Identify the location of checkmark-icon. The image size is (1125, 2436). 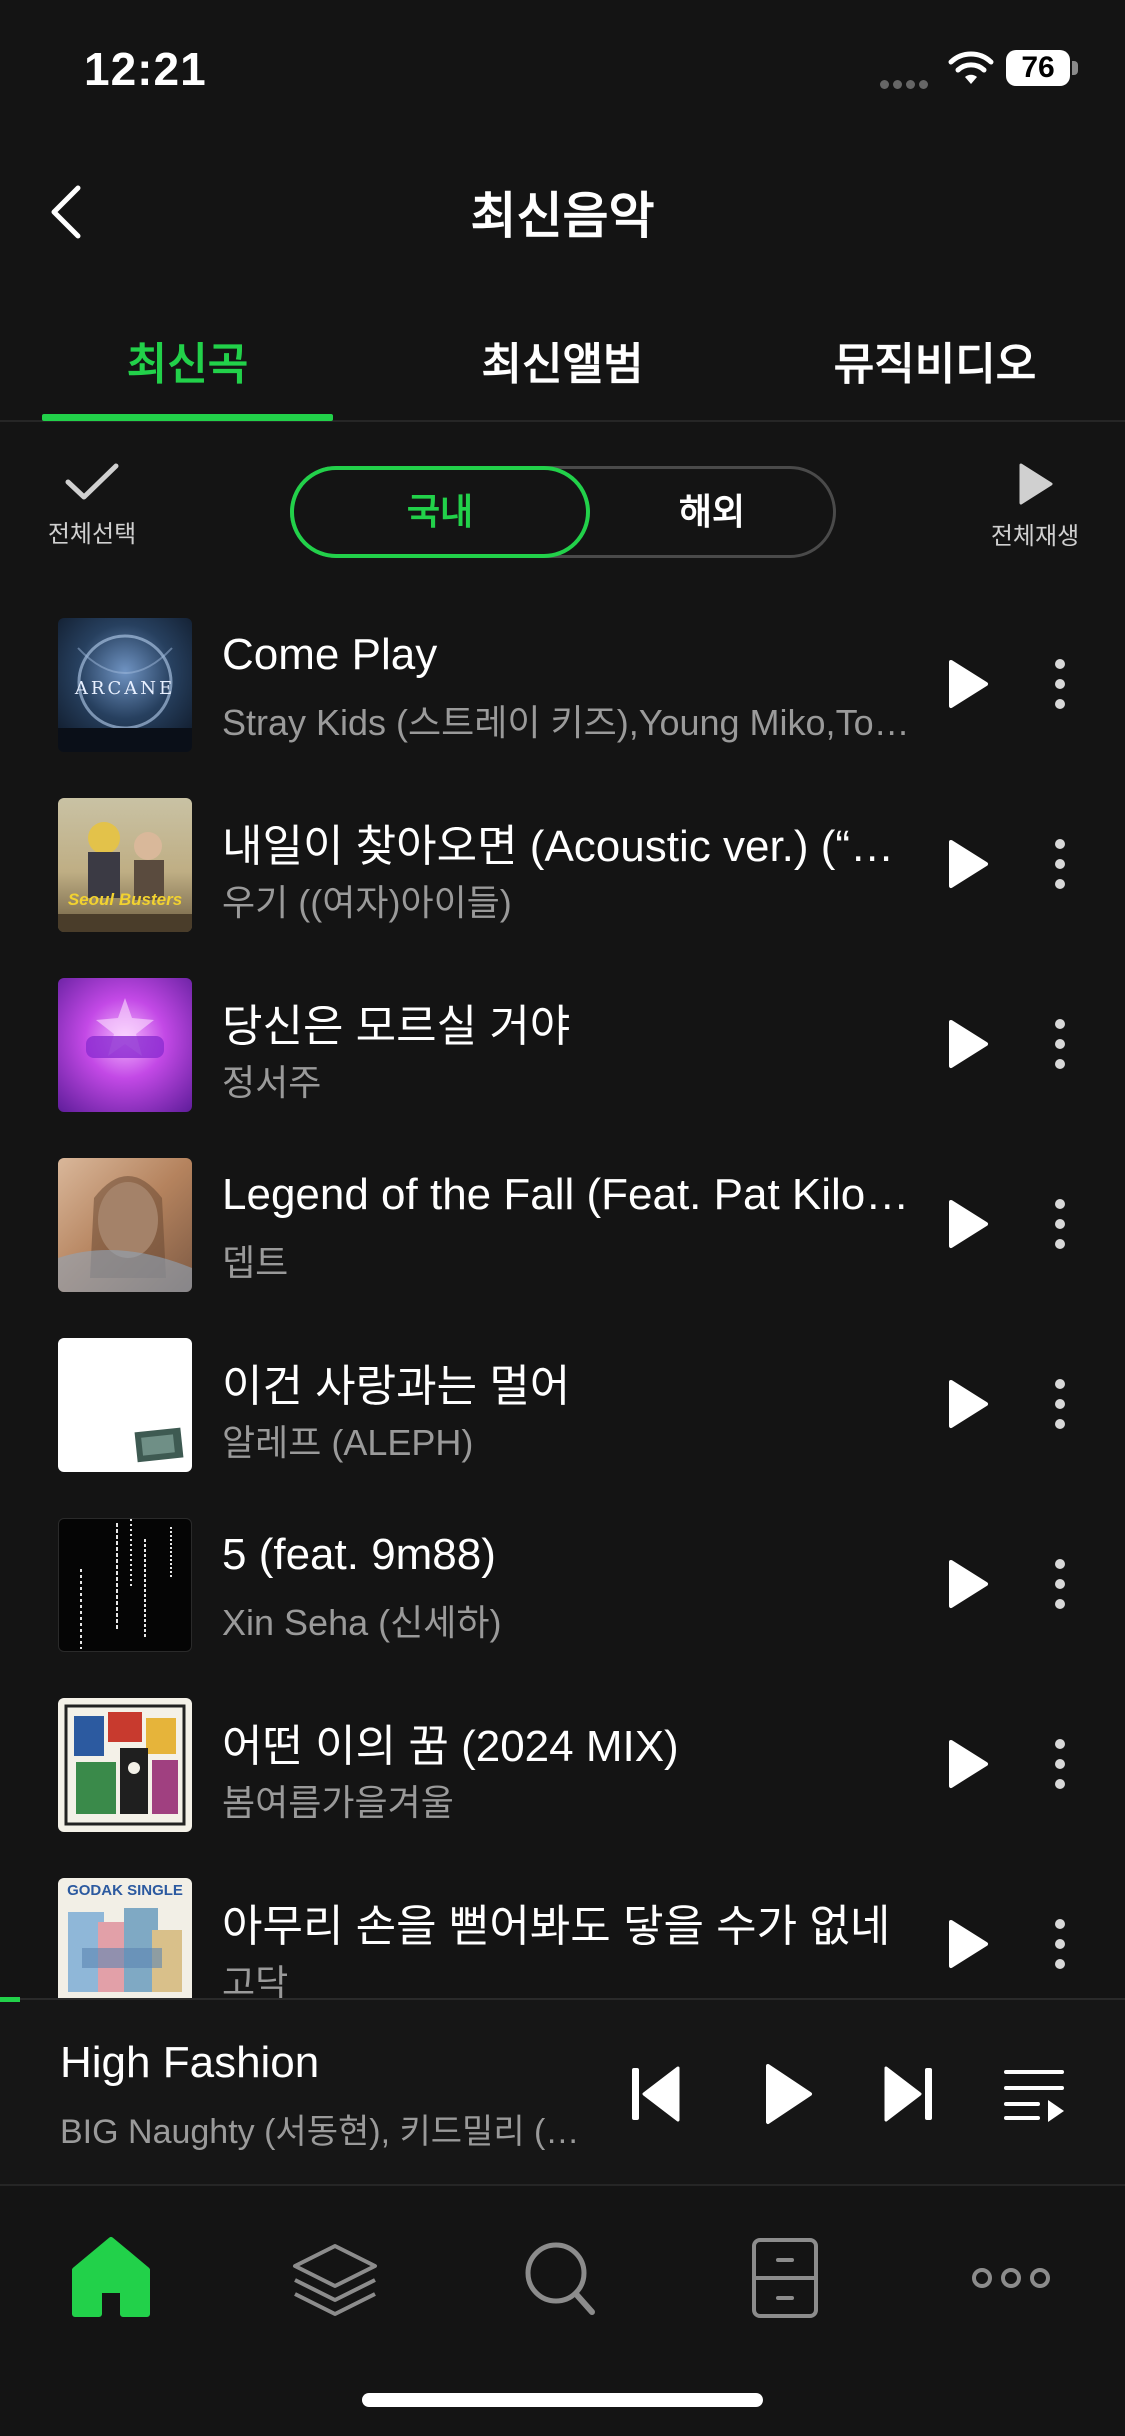
(92, 481).